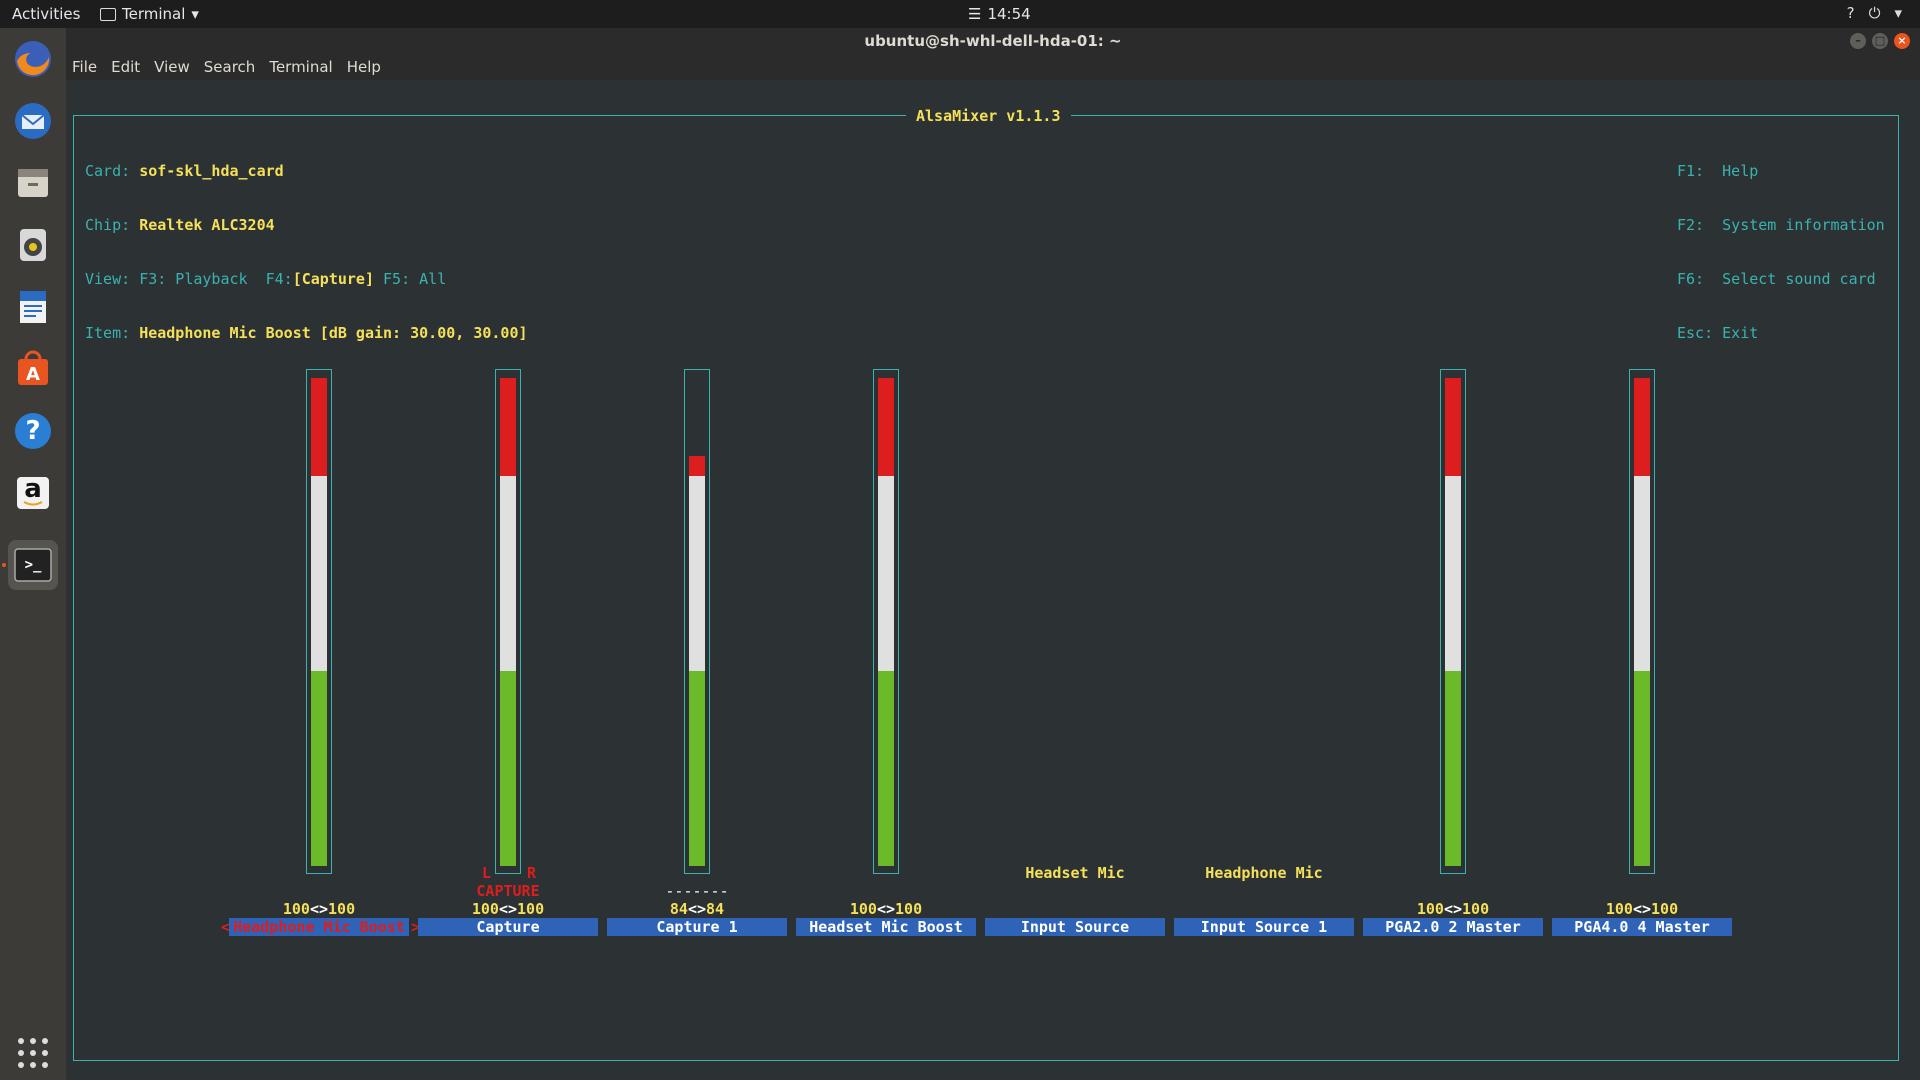  I want to click on control-pga4-master: PGA4.0 4 Master, so click(1642, 927).